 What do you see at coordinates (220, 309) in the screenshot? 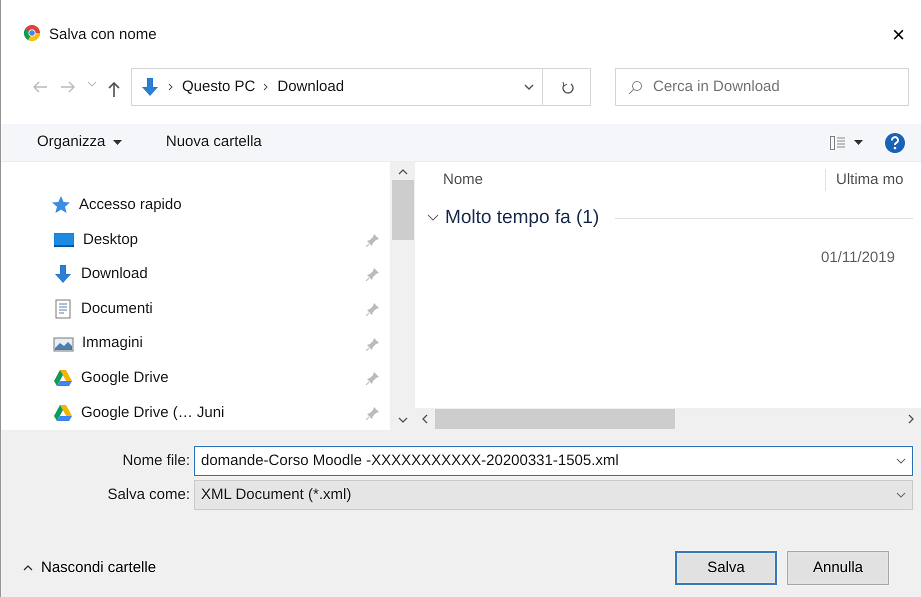
I see `sidebar-item: Documenti` at bounding box center [220, 309].